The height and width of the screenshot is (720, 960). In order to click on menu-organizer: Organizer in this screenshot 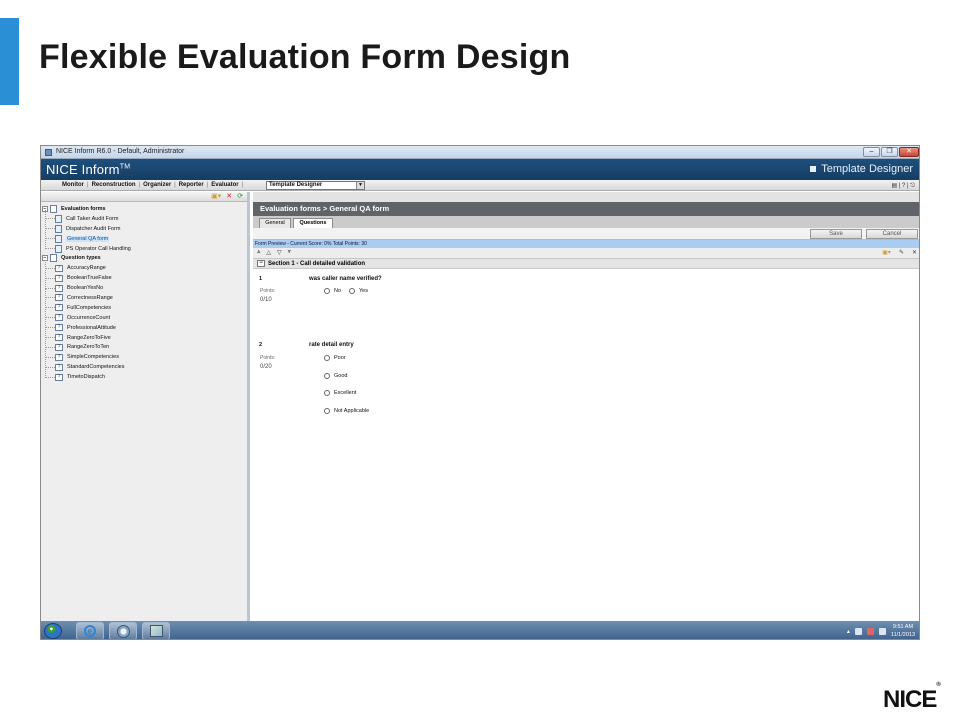, I will do `click(157, 185)`.